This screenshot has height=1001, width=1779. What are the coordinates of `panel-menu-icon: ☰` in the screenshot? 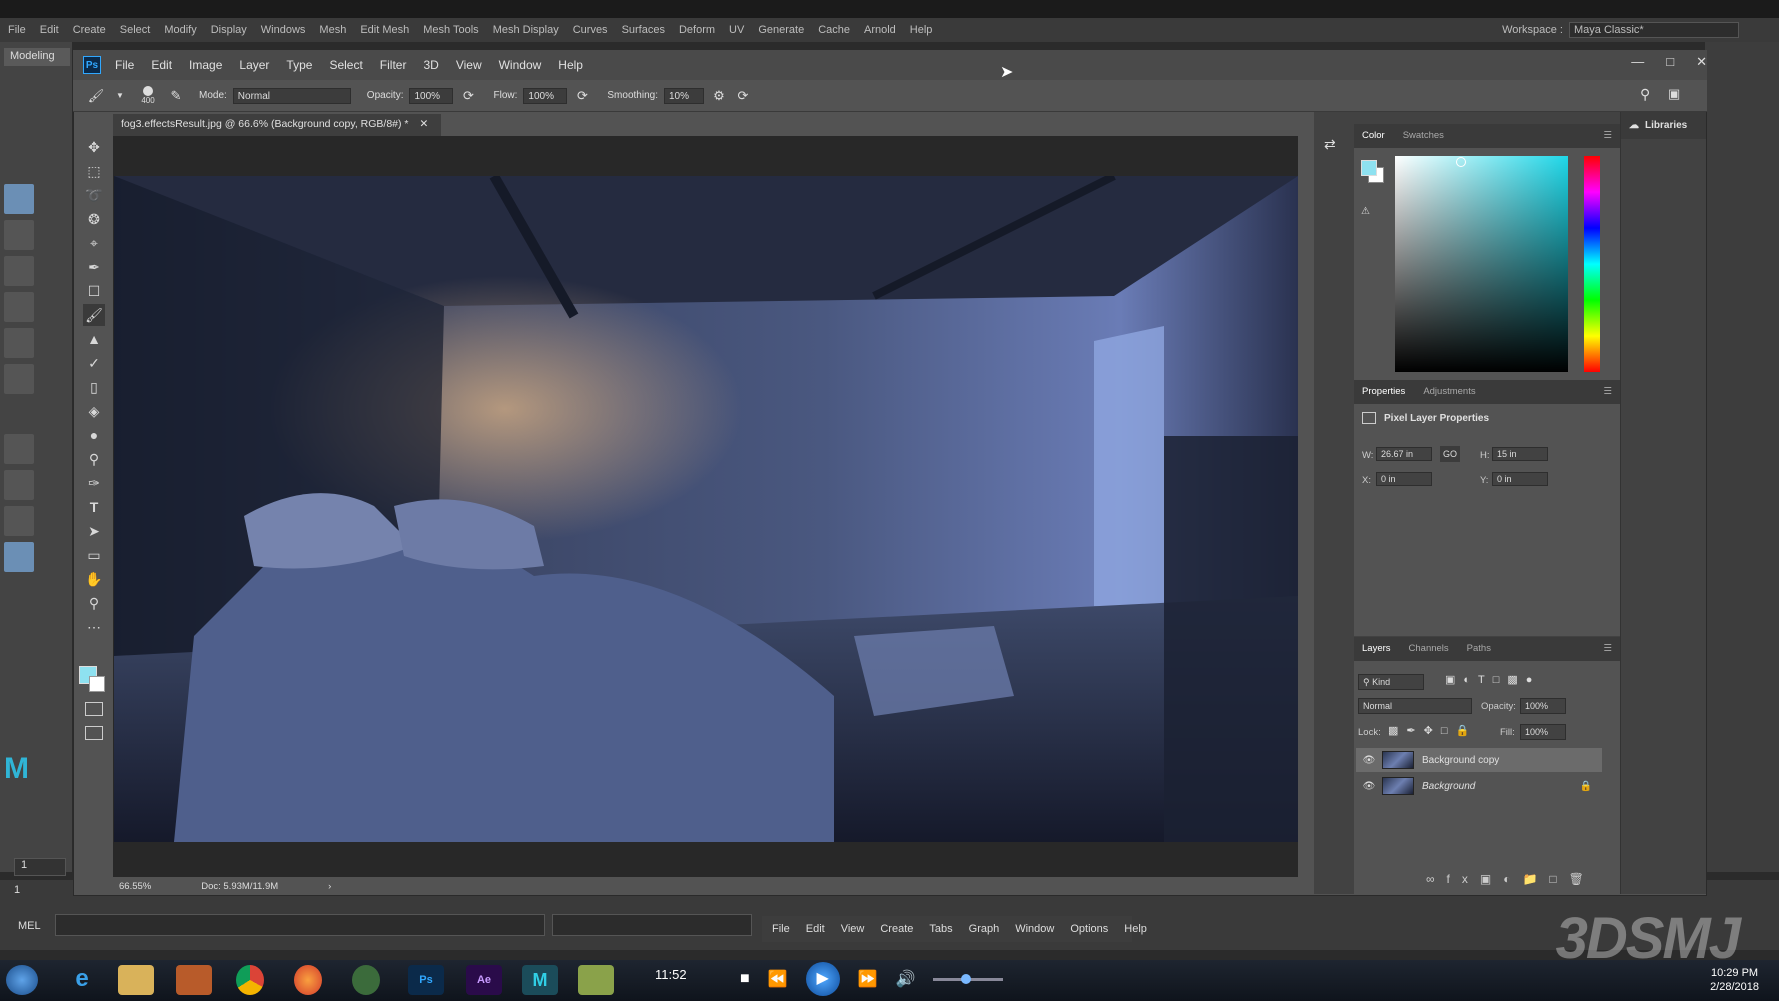 It's located at (1607, 649).